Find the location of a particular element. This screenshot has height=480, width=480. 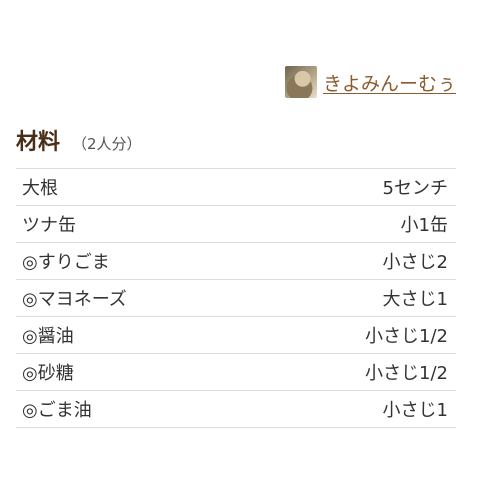

ingredient-name: ◎醤油 is located at coordinates (48, 336).